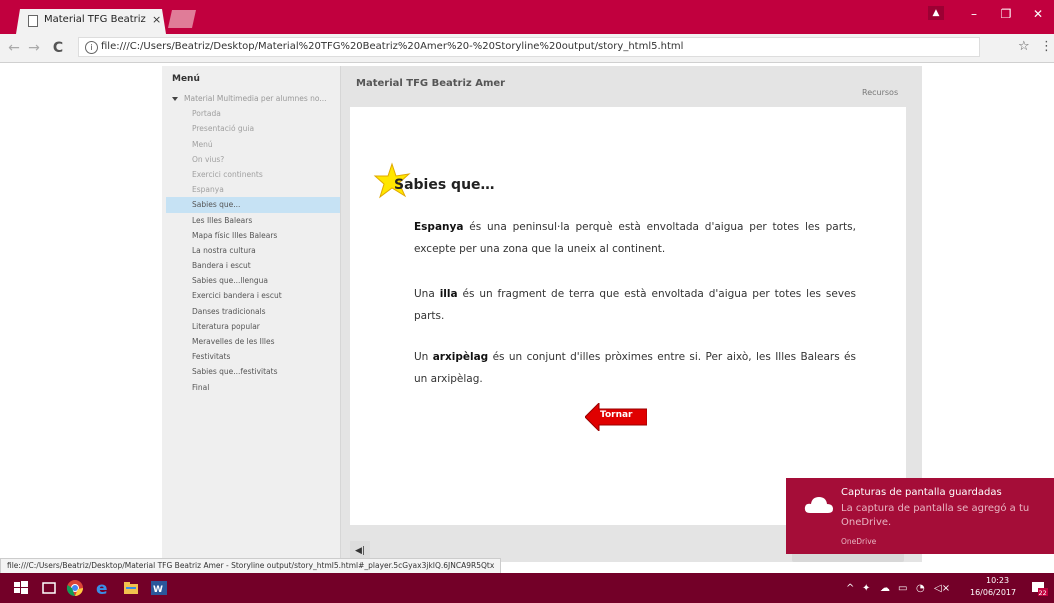  Describe the element at coordinates (1024, 46) in the screenshot. I see `bookmark-star-icon: ☆` at that location.